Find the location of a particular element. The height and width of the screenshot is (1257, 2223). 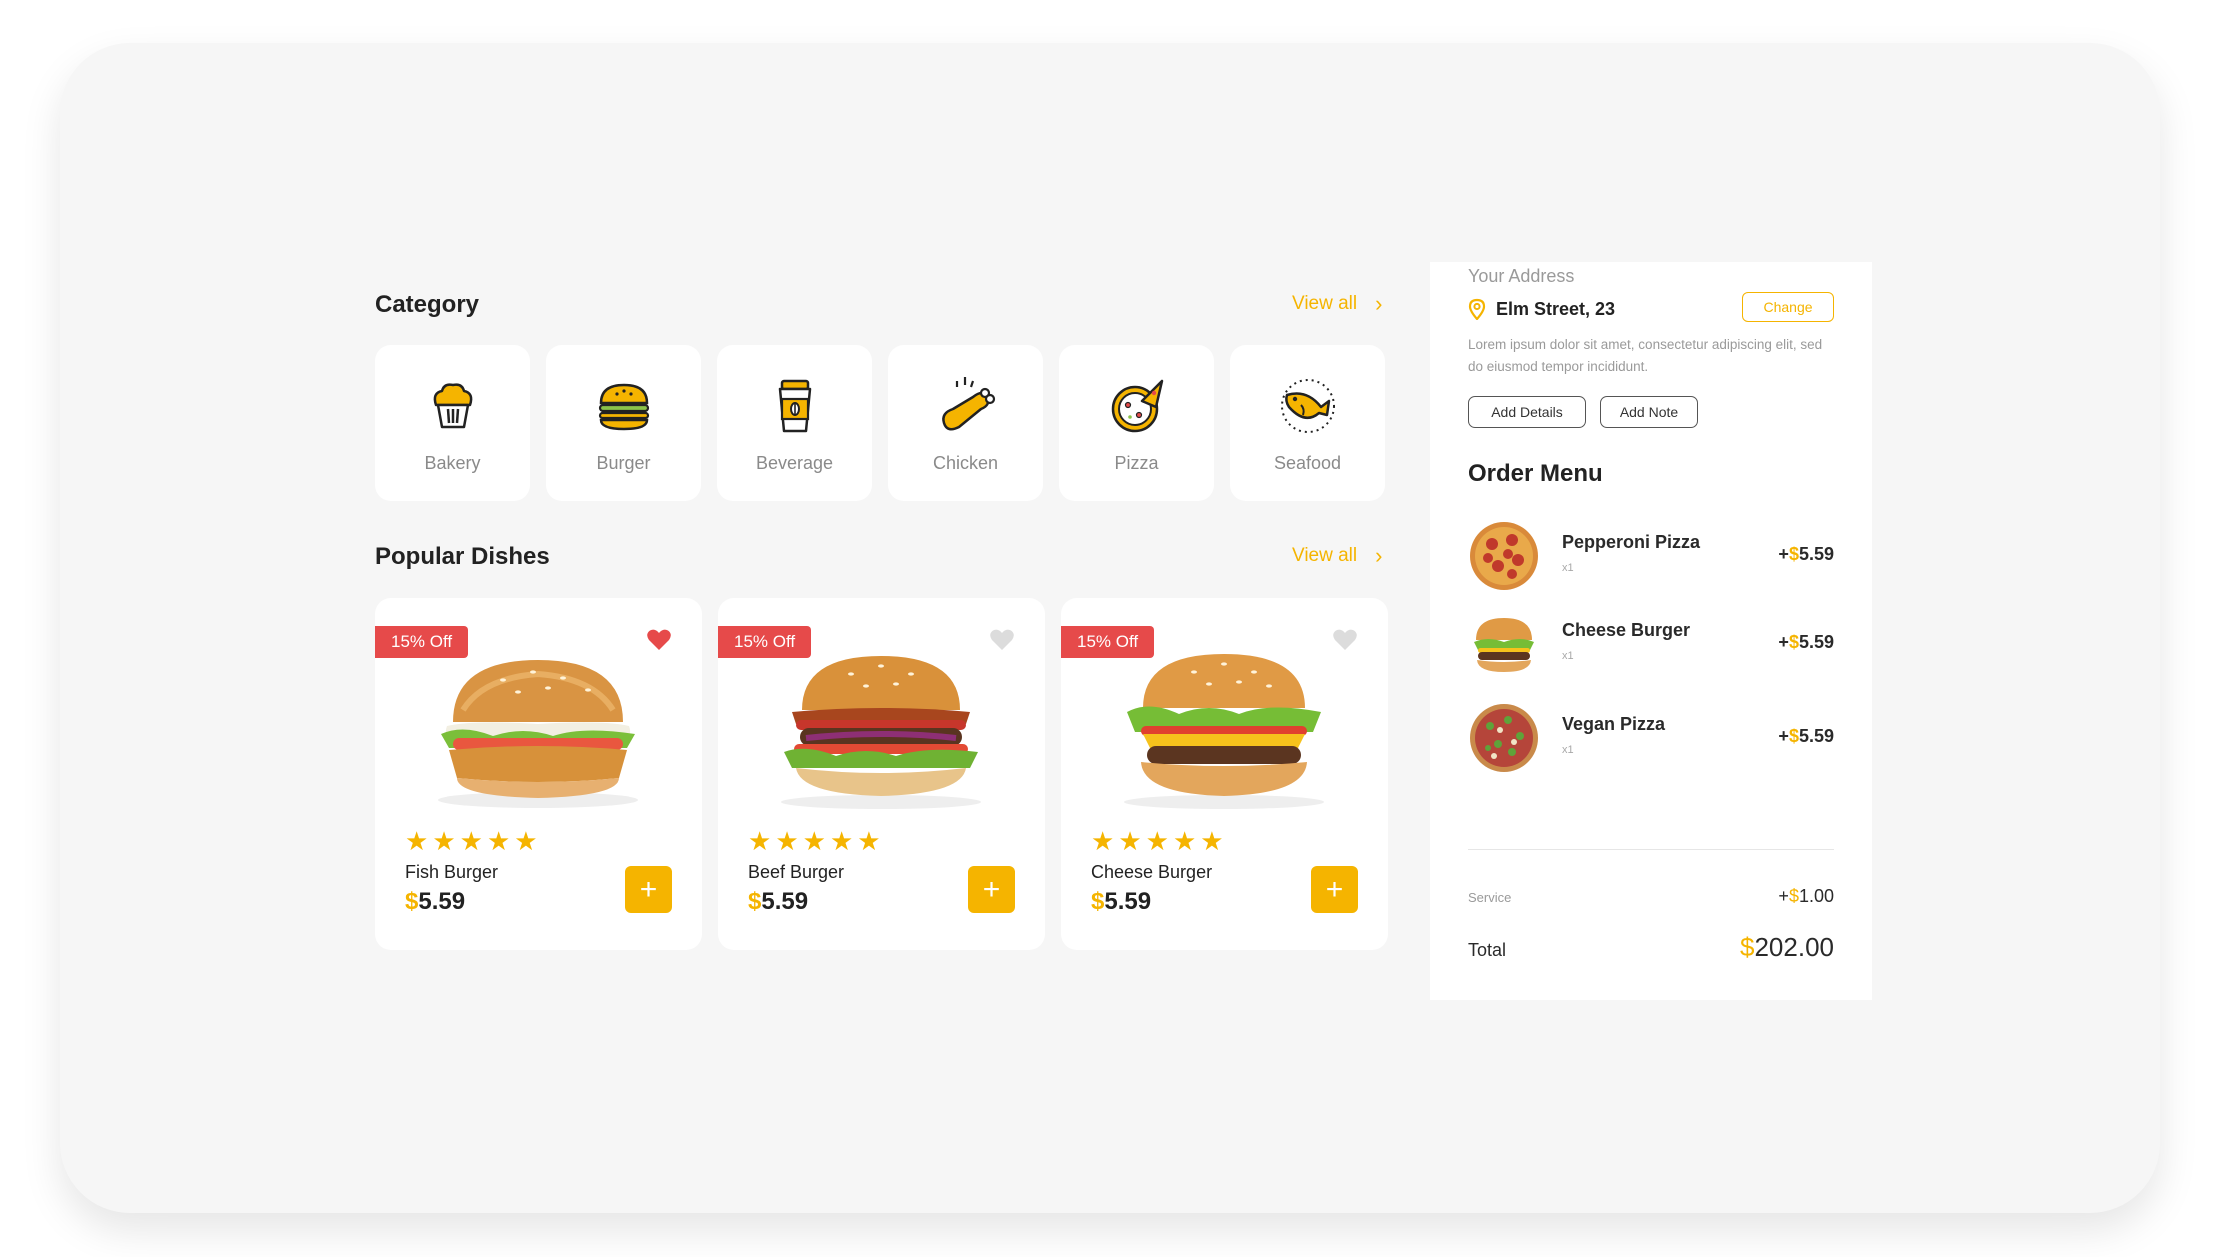

dish-price: $5.59 is located at coordinates (435, 902).